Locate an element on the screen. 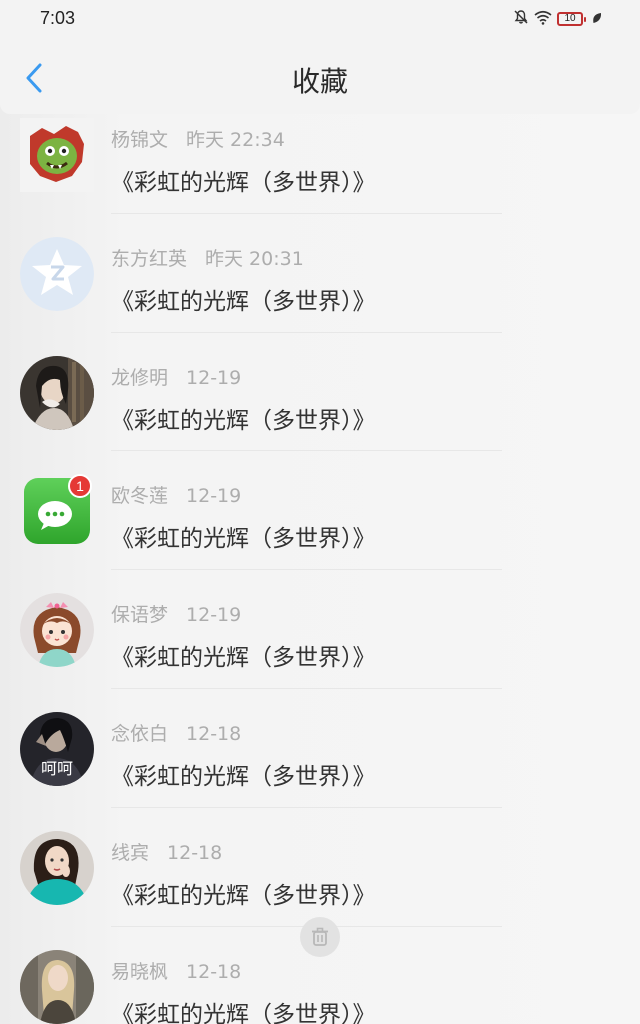  avatar-caption: 呵呵 is located at coordinates (57, 768).